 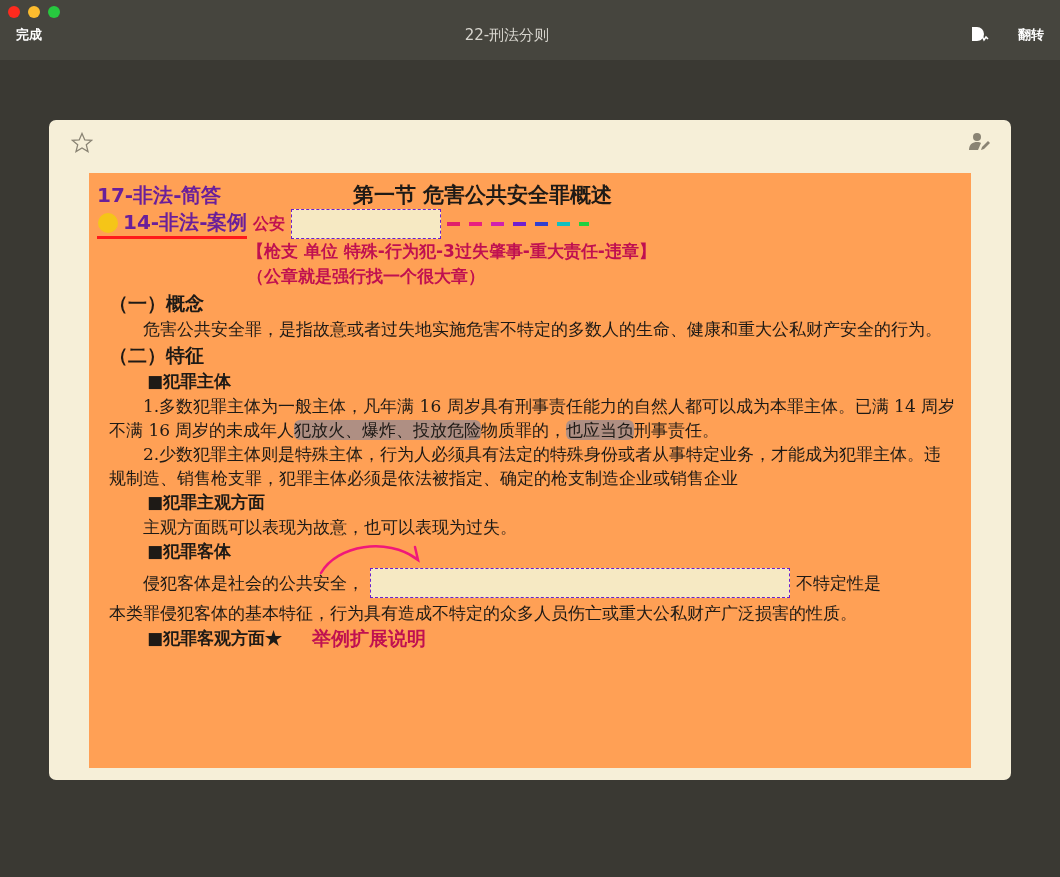 What do you see at coordinates (54, 12) in the screenshot?
I see `zoom-button` at bounding box center [54, 12].